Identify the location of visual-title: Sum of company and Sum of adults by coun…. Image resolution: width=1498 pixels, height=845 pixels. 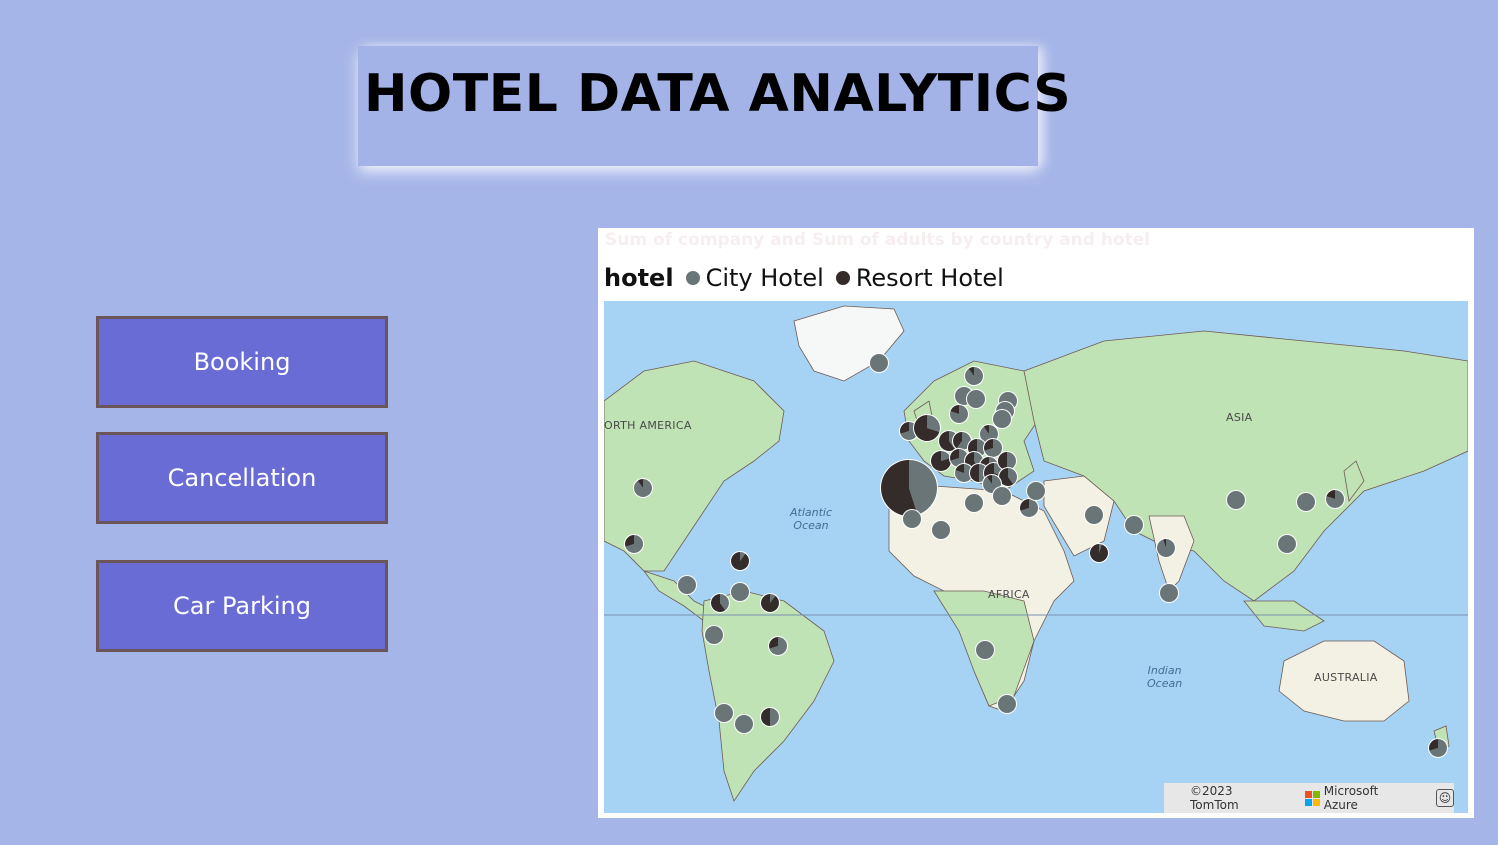
(878, 240).